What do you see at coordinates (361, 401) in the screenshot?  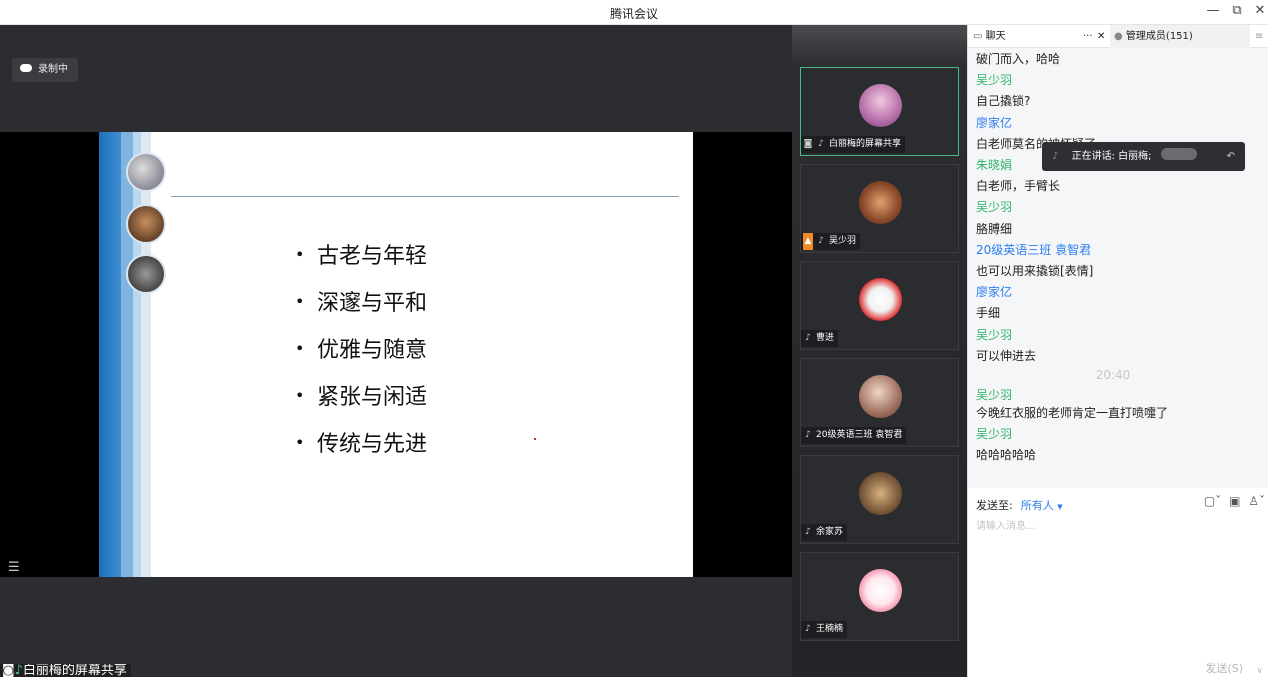 I see `slide-bullet: 紧张与闲适` at bounding box center [361, 401].